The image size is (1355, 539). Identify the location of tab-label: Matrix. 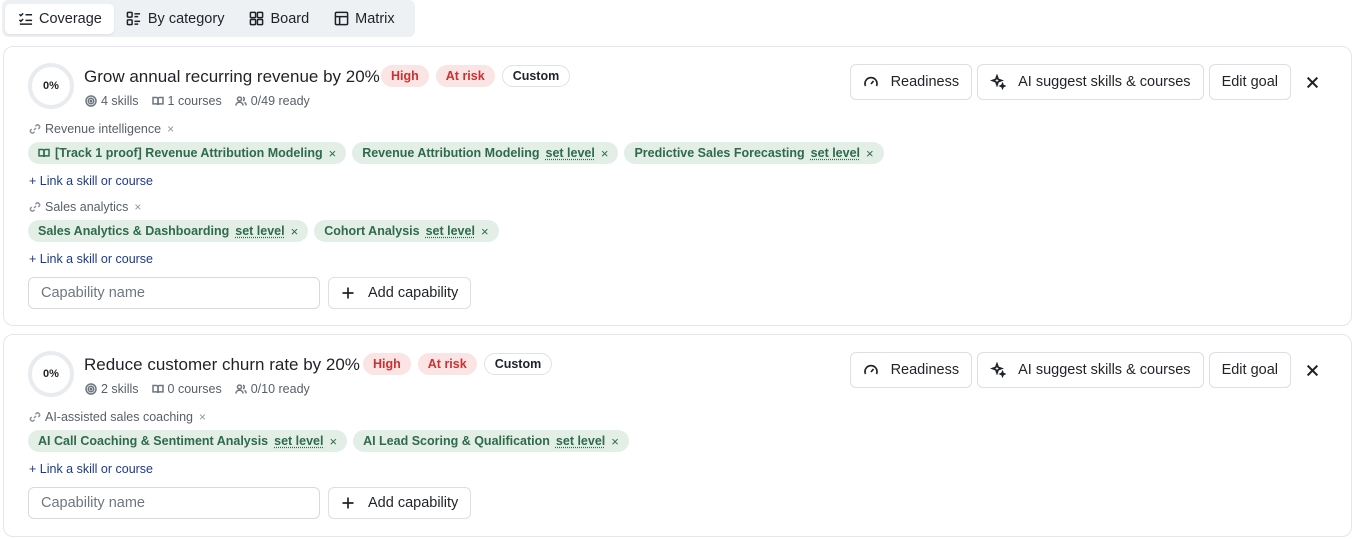
(375, 18).